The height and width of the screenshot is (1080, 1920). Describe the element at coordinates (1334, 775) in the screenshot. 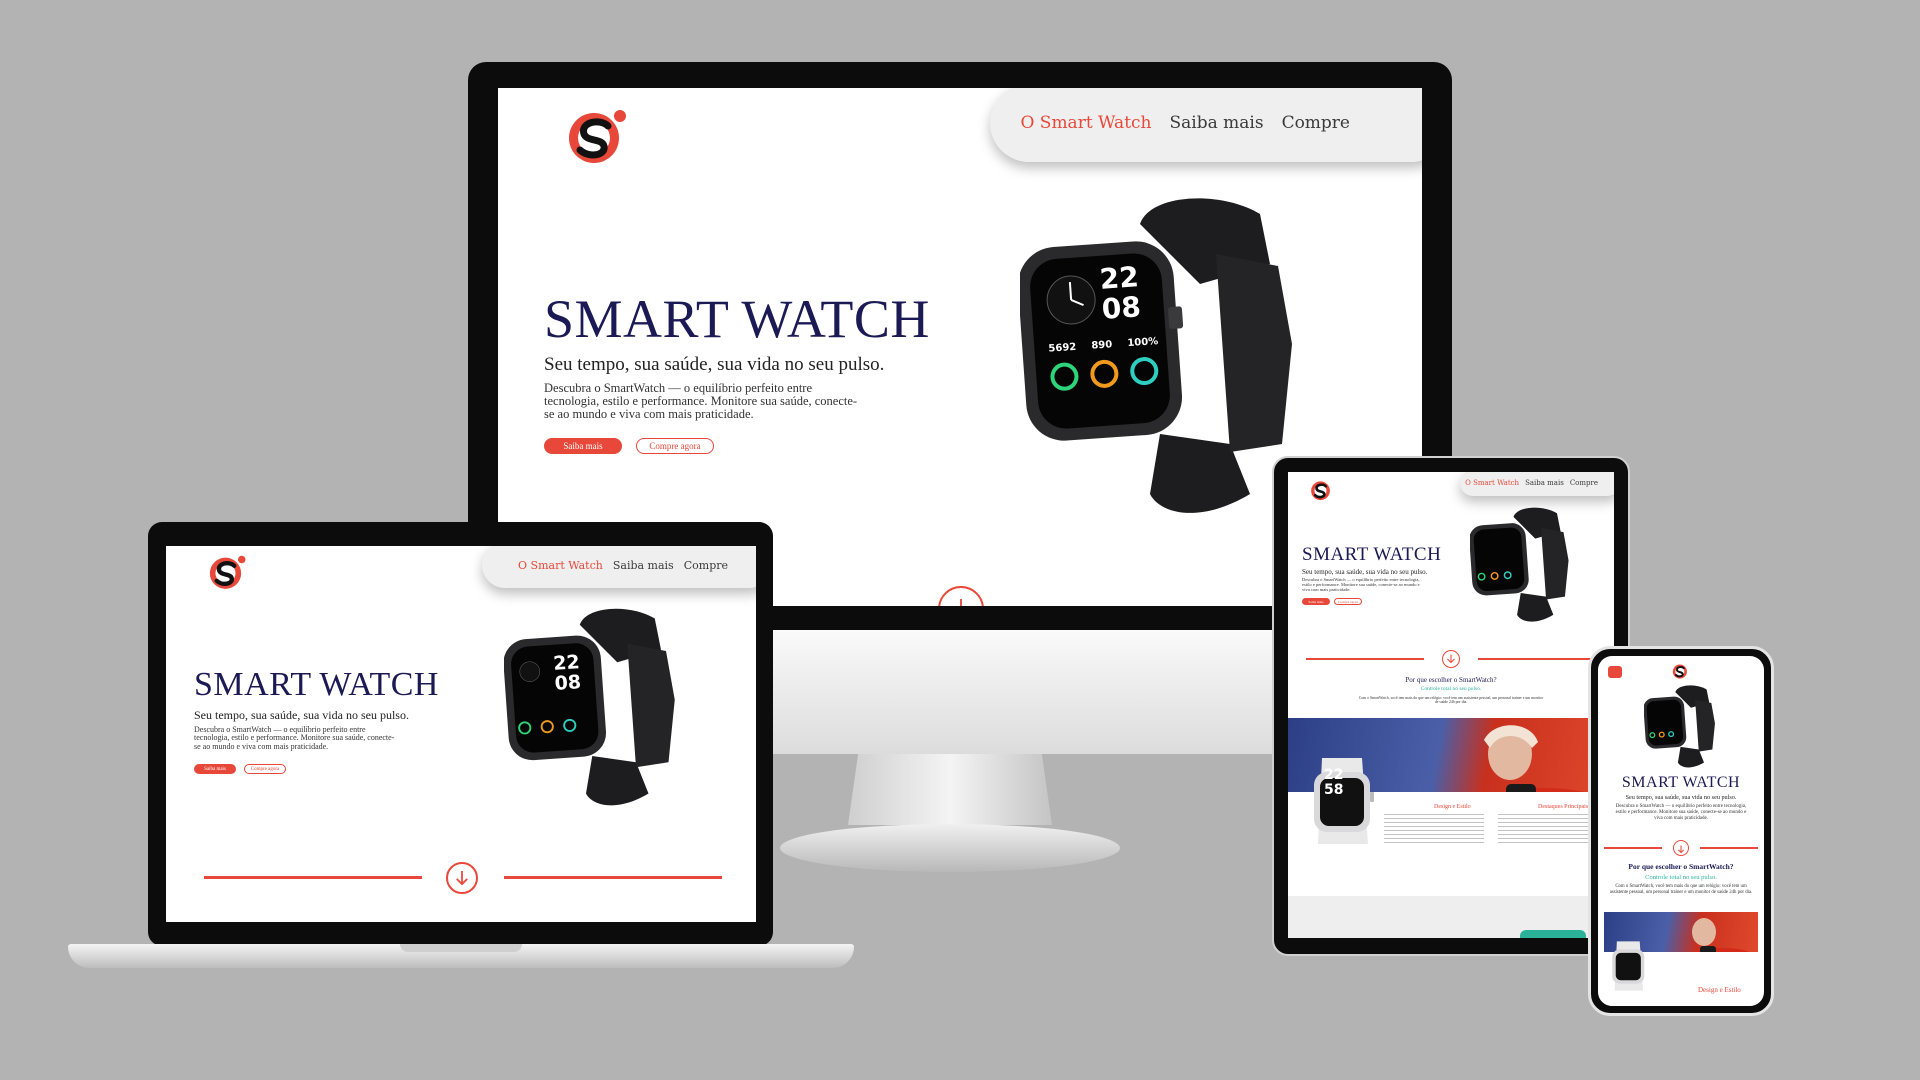

I see `watch2-hour: 22` at that location.